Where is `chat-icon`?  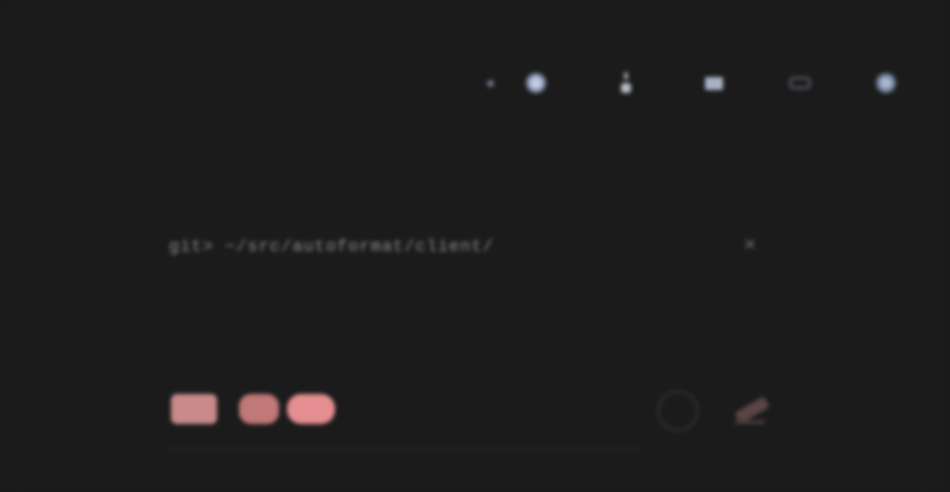
chat-icon is located at coordinates (800, 83).